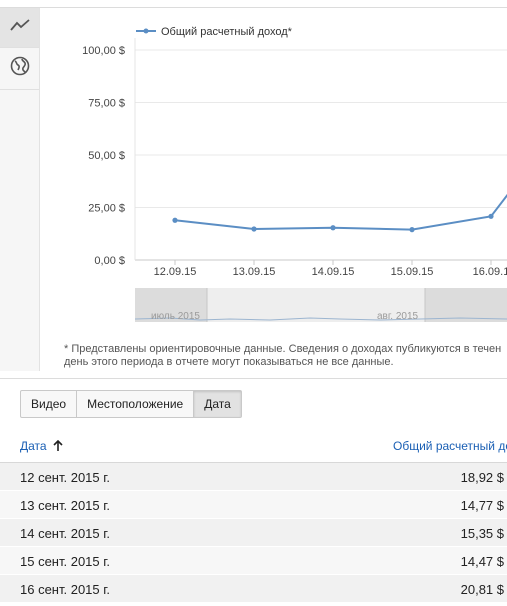  I want to click on table-row: 12 сент. 2015 г. 18,92 $, so click(253, 477).